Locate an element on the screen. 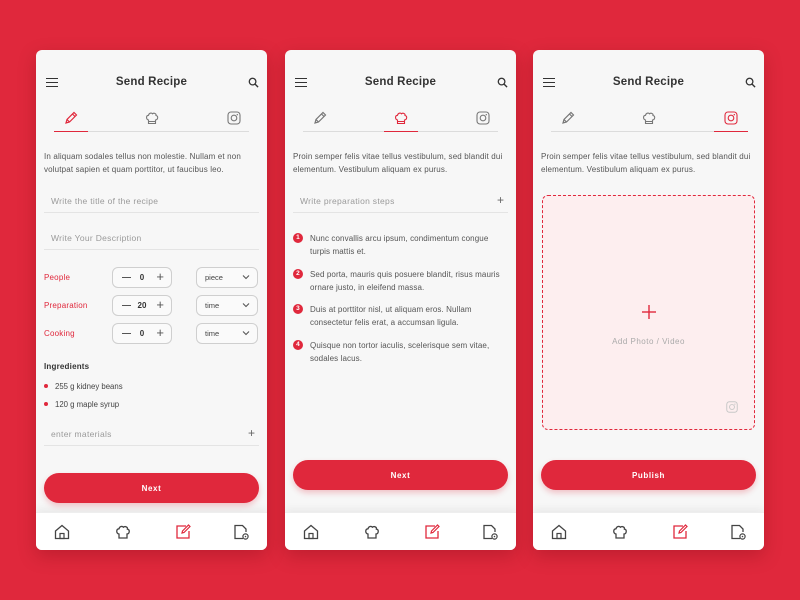 This screenshot has width=800, height=600. ingredient-item: 255 g kidney beans is located at coordinates (83, 386).